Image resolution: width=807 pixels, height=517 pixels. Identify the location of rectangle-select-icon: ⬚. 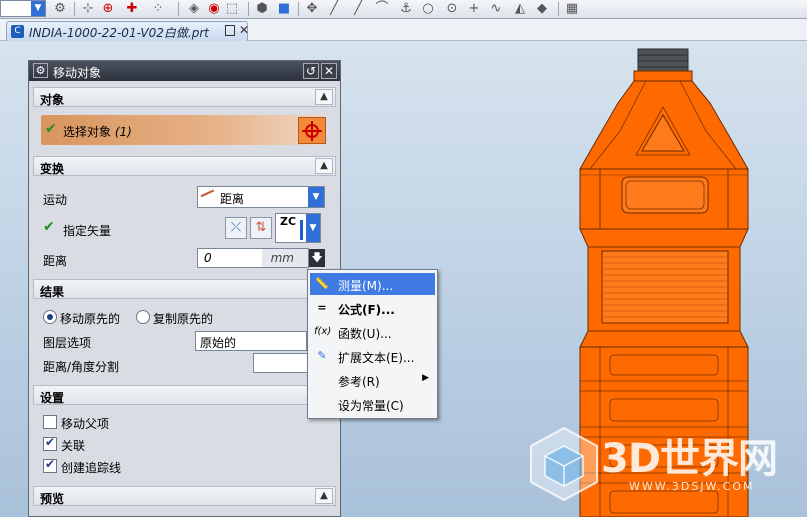
(232, 9).